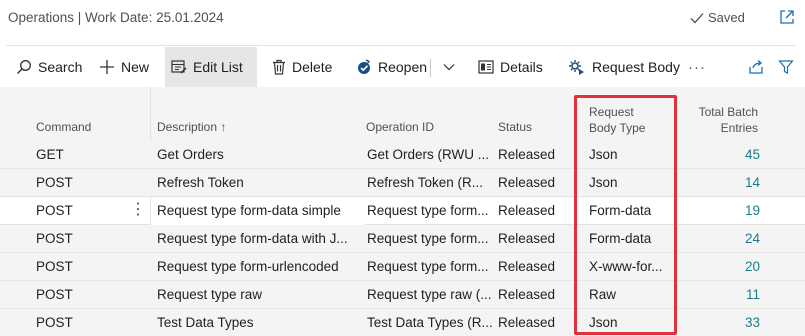 The width and height of the screenshot is (805, 336). I want to click on details-button: Details, so click(510, 67).